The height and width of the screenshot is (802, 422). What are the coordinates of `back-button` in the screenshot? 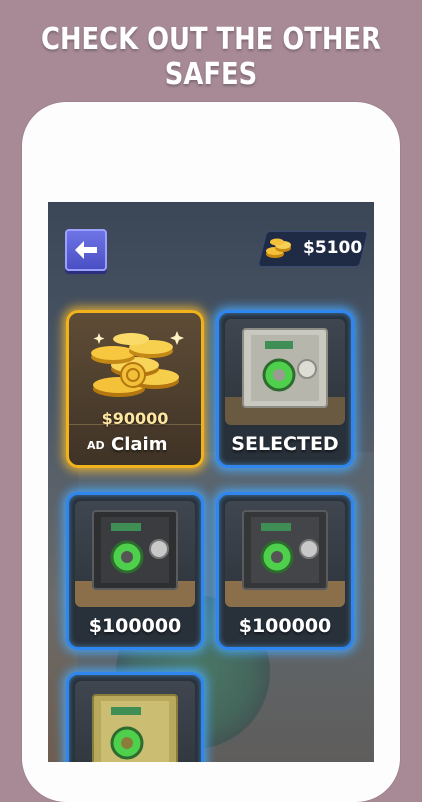 It's located at (86, 250).